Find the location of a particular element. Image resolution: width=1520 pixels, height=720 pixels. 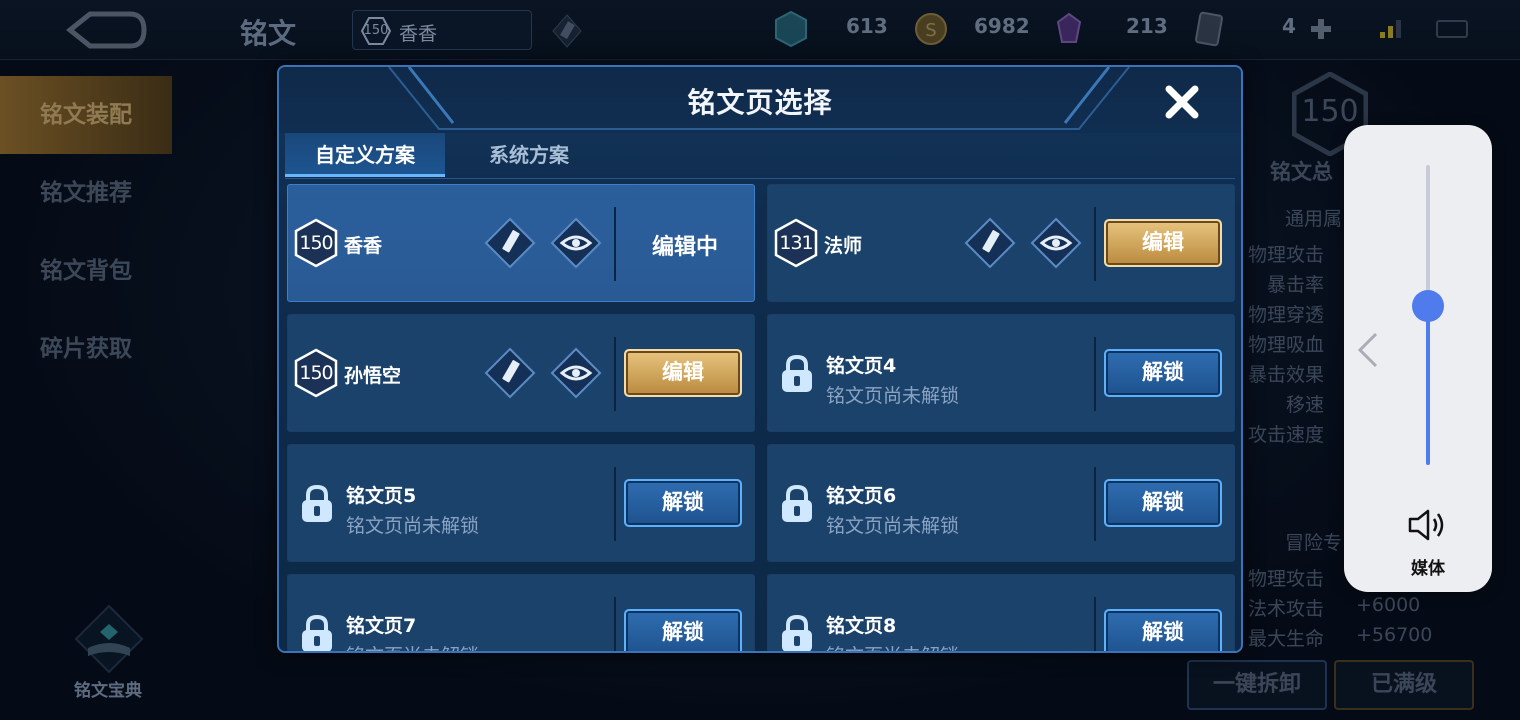

stat-label: 物理穿透 is located at coordinates (1285, 315).